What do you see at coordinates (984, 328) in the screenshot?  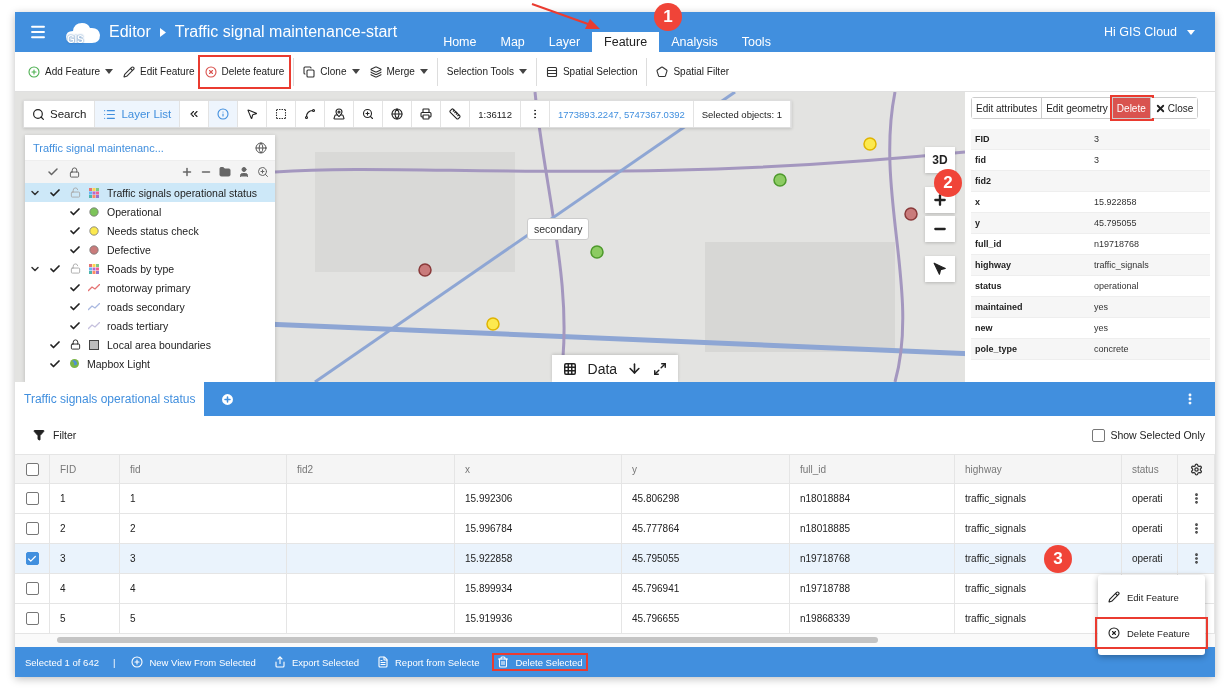 I see `attribute-name: new` at bounding box center [984, 328].